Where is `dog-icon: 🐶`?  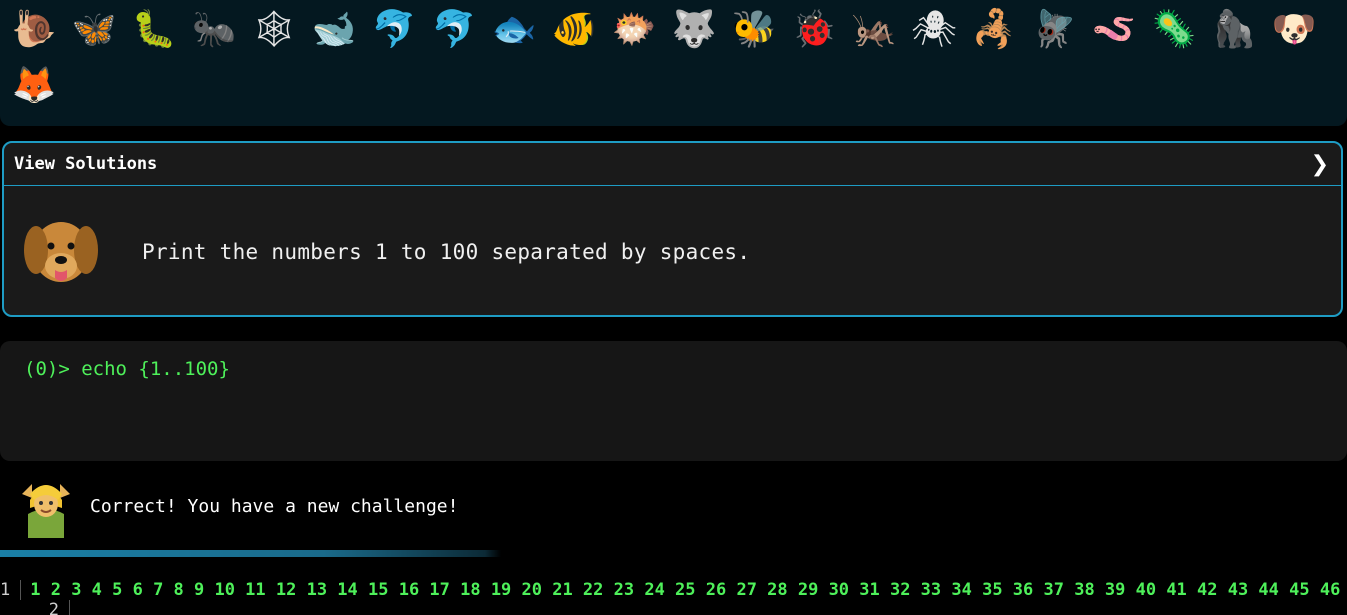 dog-icon: 🐶 is located at coordinates (1294, 30).